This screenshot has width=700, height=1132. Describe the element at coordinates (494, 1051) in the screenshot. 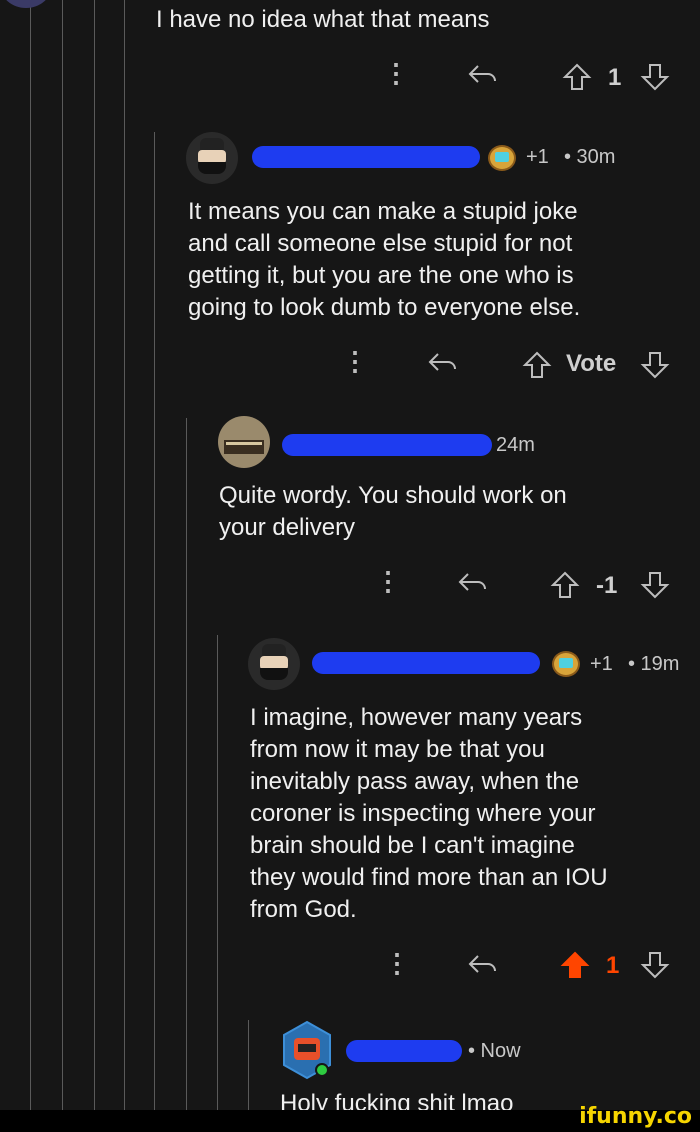

I see `timestamp: • Now` at that location.